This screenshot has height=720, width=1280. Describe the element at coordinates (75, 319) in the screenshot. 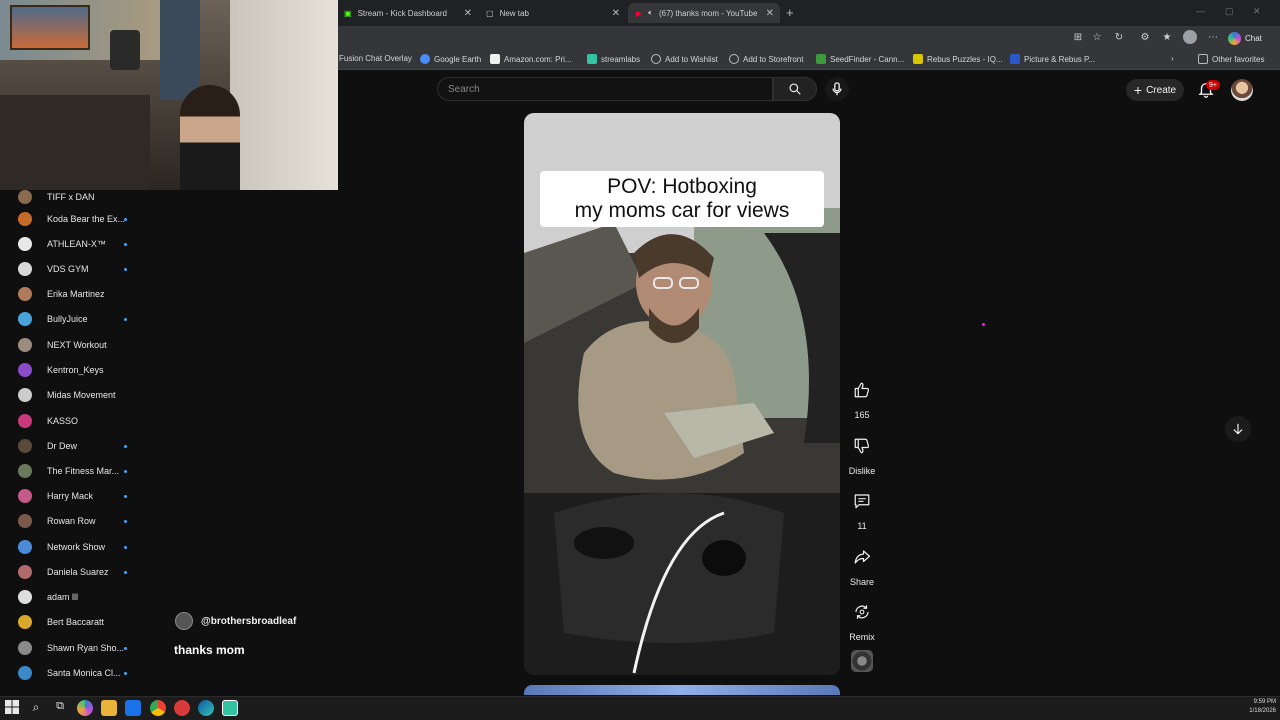

I see `subscription-item: BullyJuice` at that location.